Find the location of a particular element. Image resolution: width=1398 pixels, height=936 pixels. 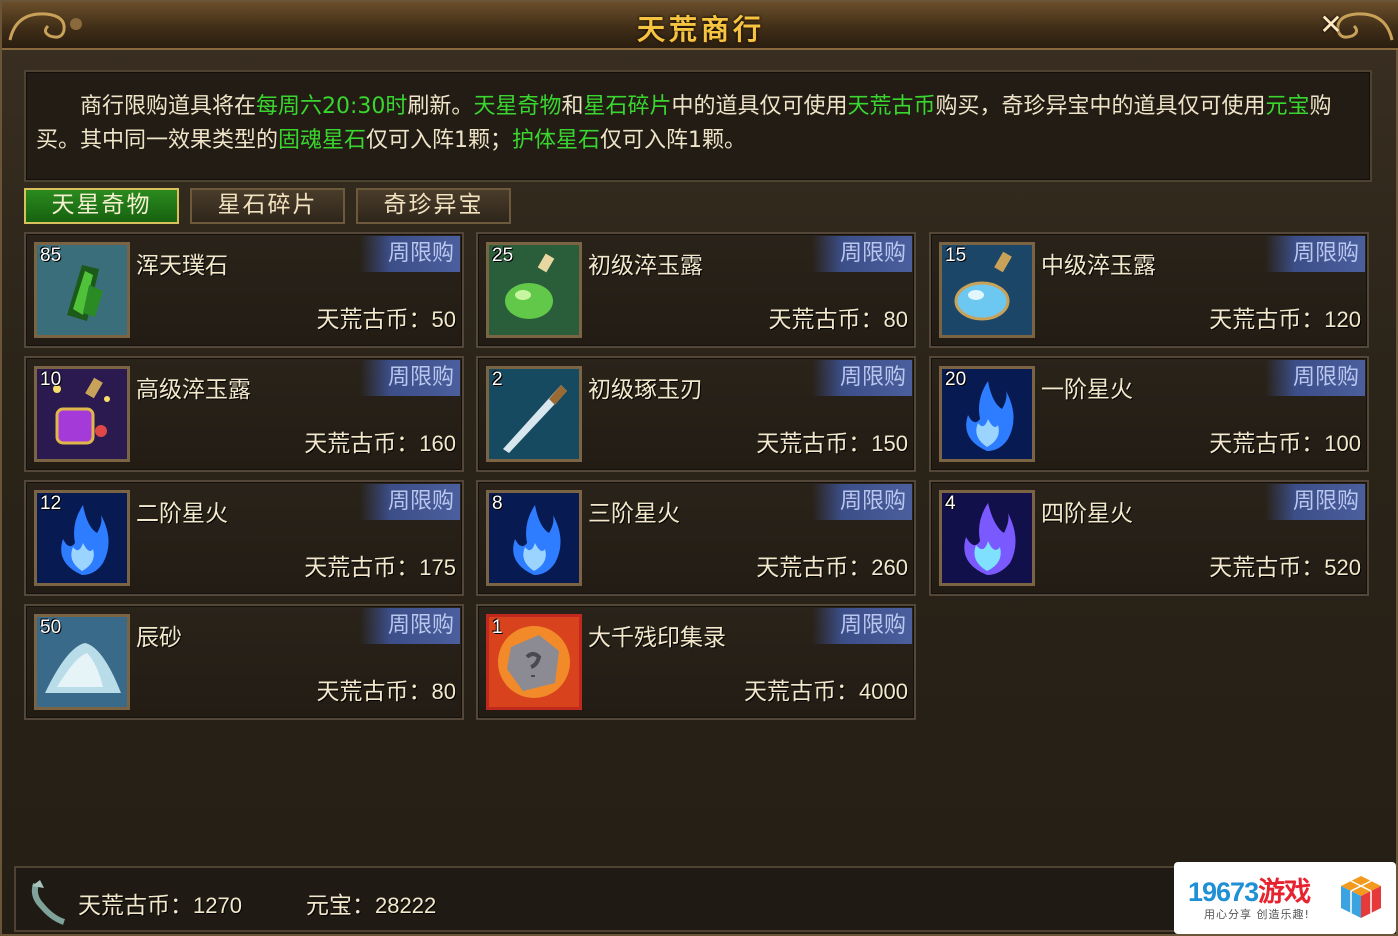

price-value: 80 is located at coordinates (443, 691).